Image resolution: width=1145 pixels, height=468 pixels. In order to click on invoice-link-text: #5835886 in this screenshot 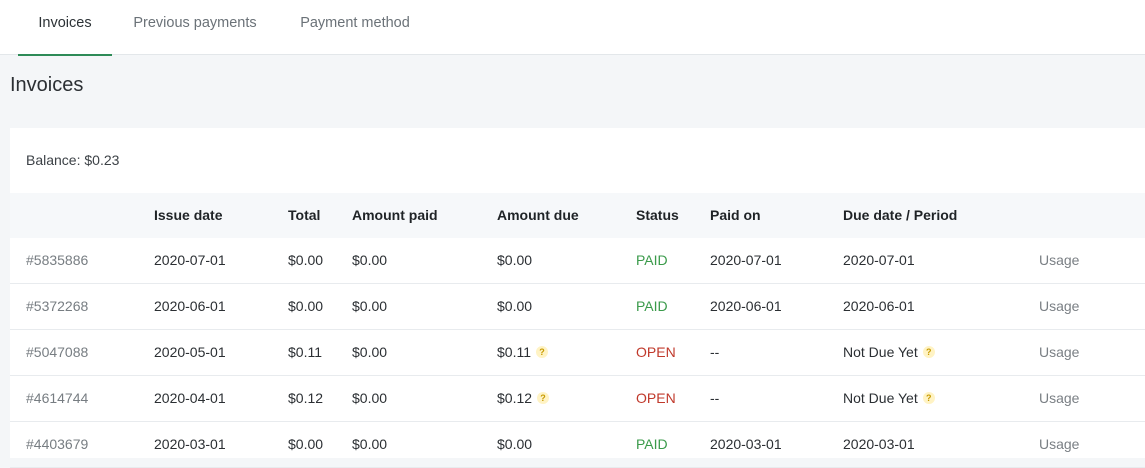, I will do `click(57, 260)`.